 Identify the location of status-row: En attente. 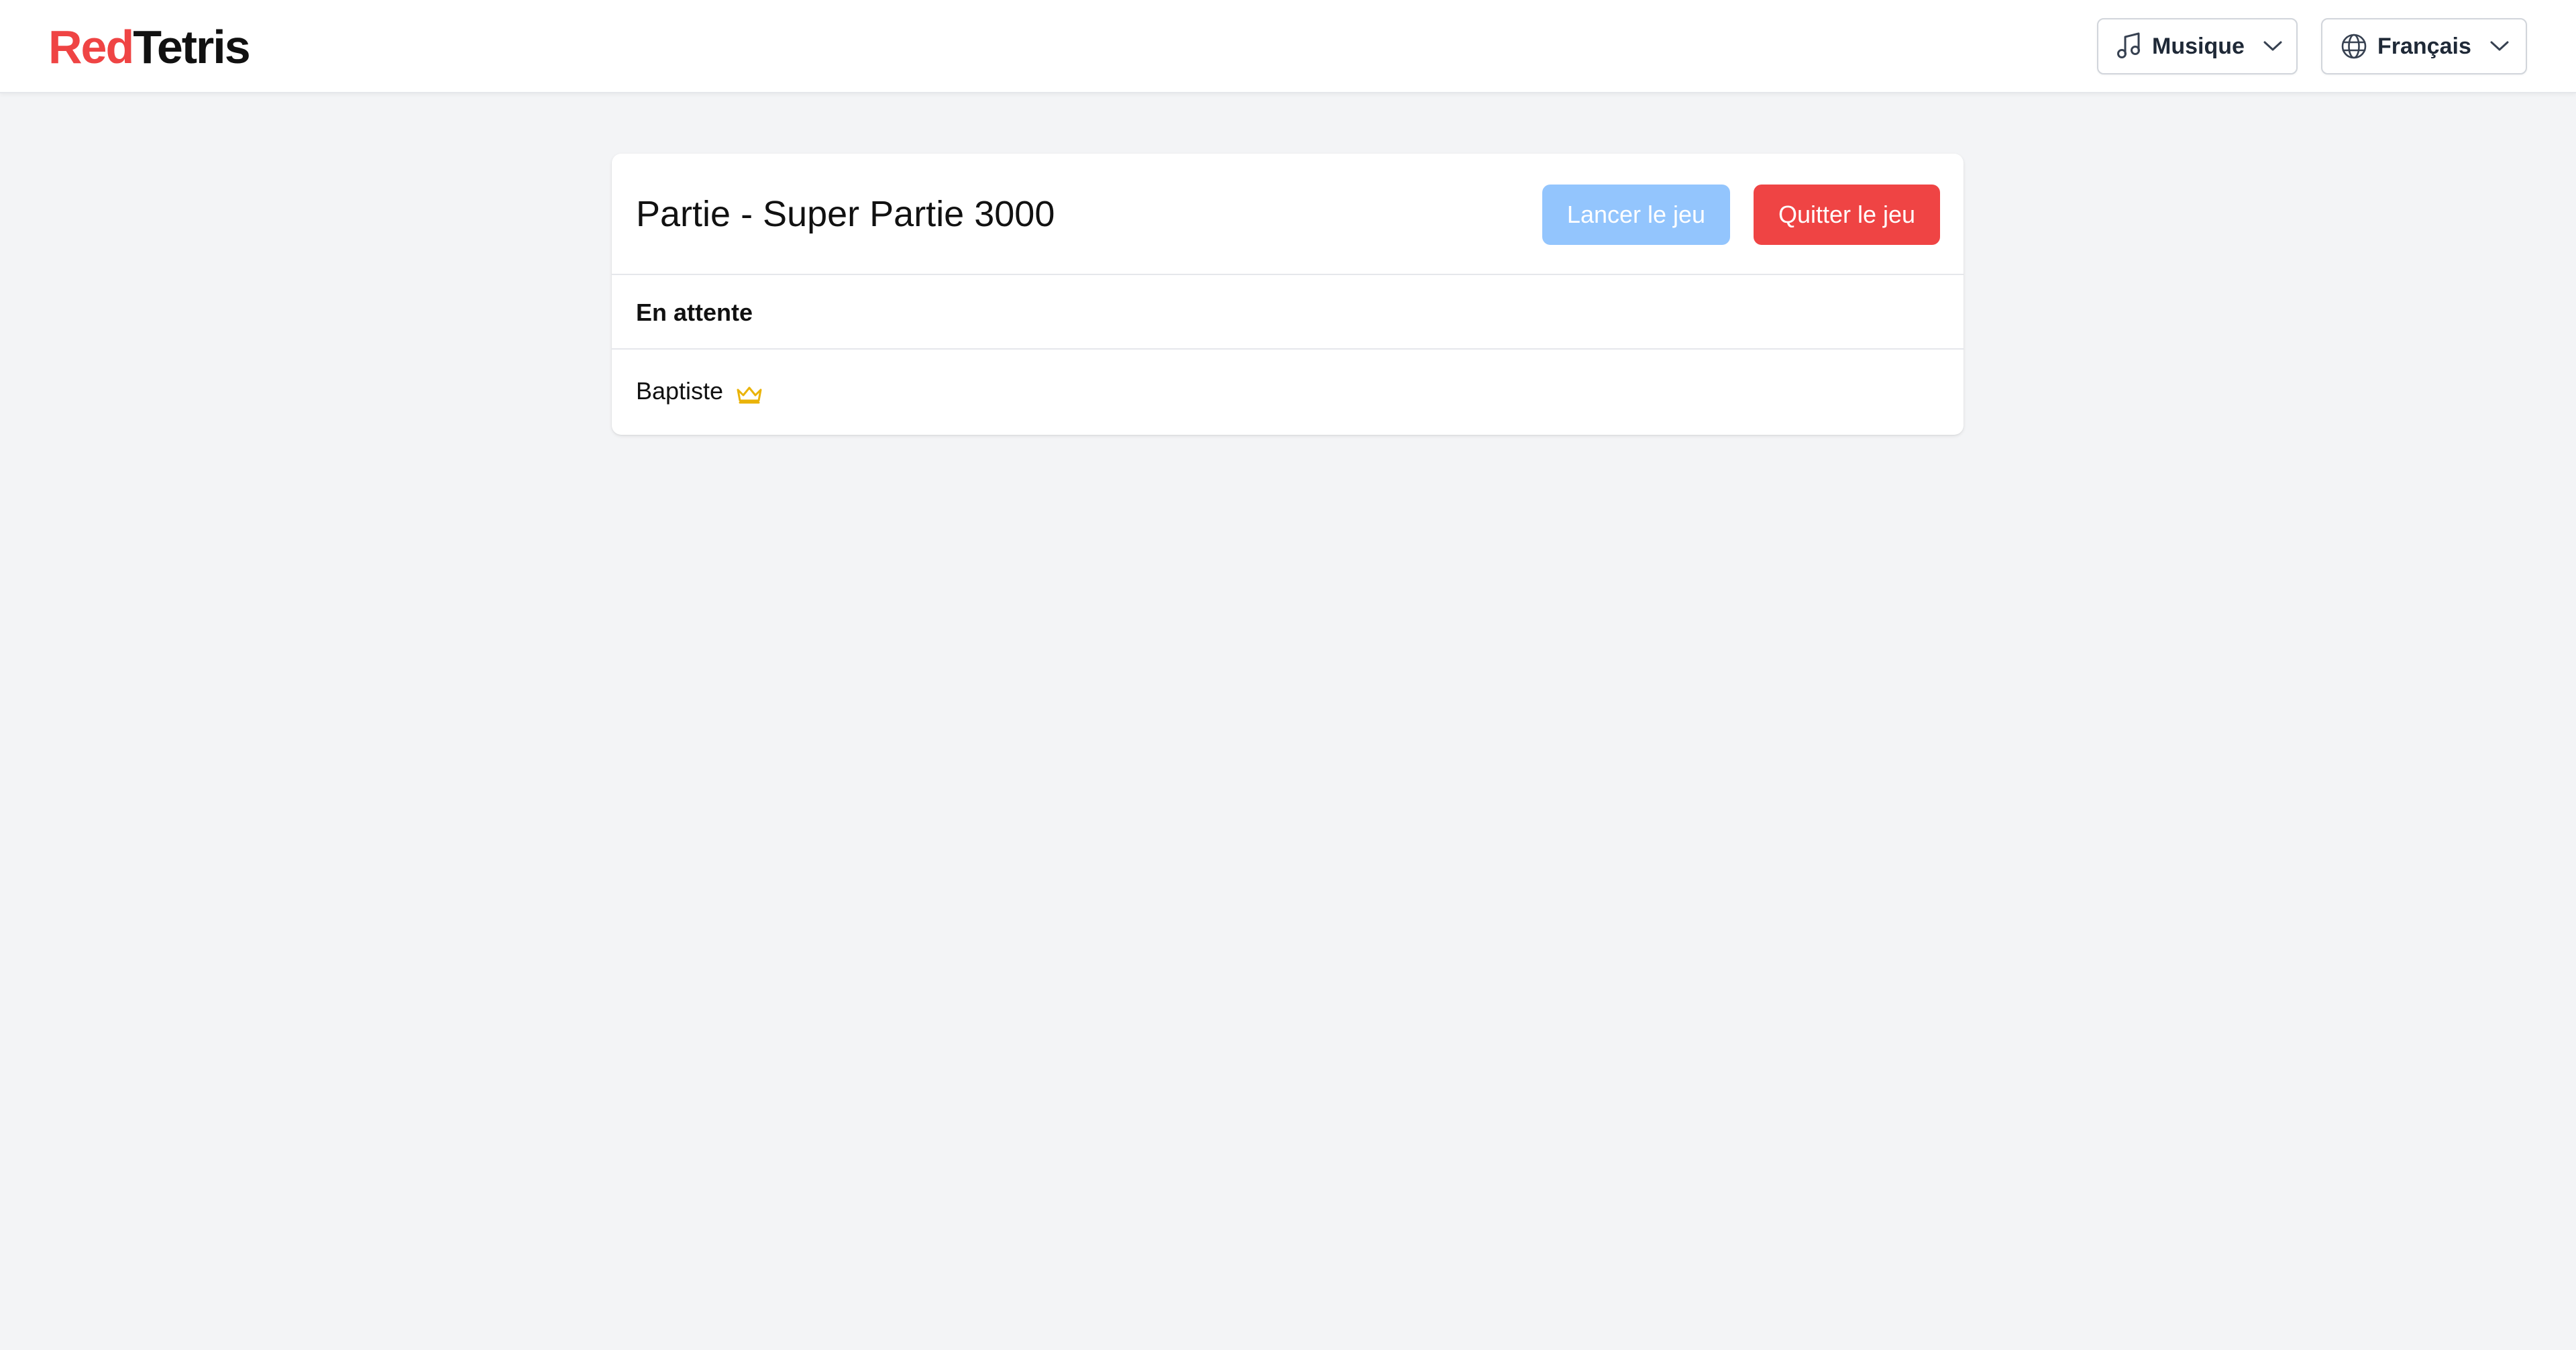
(1288, 312).